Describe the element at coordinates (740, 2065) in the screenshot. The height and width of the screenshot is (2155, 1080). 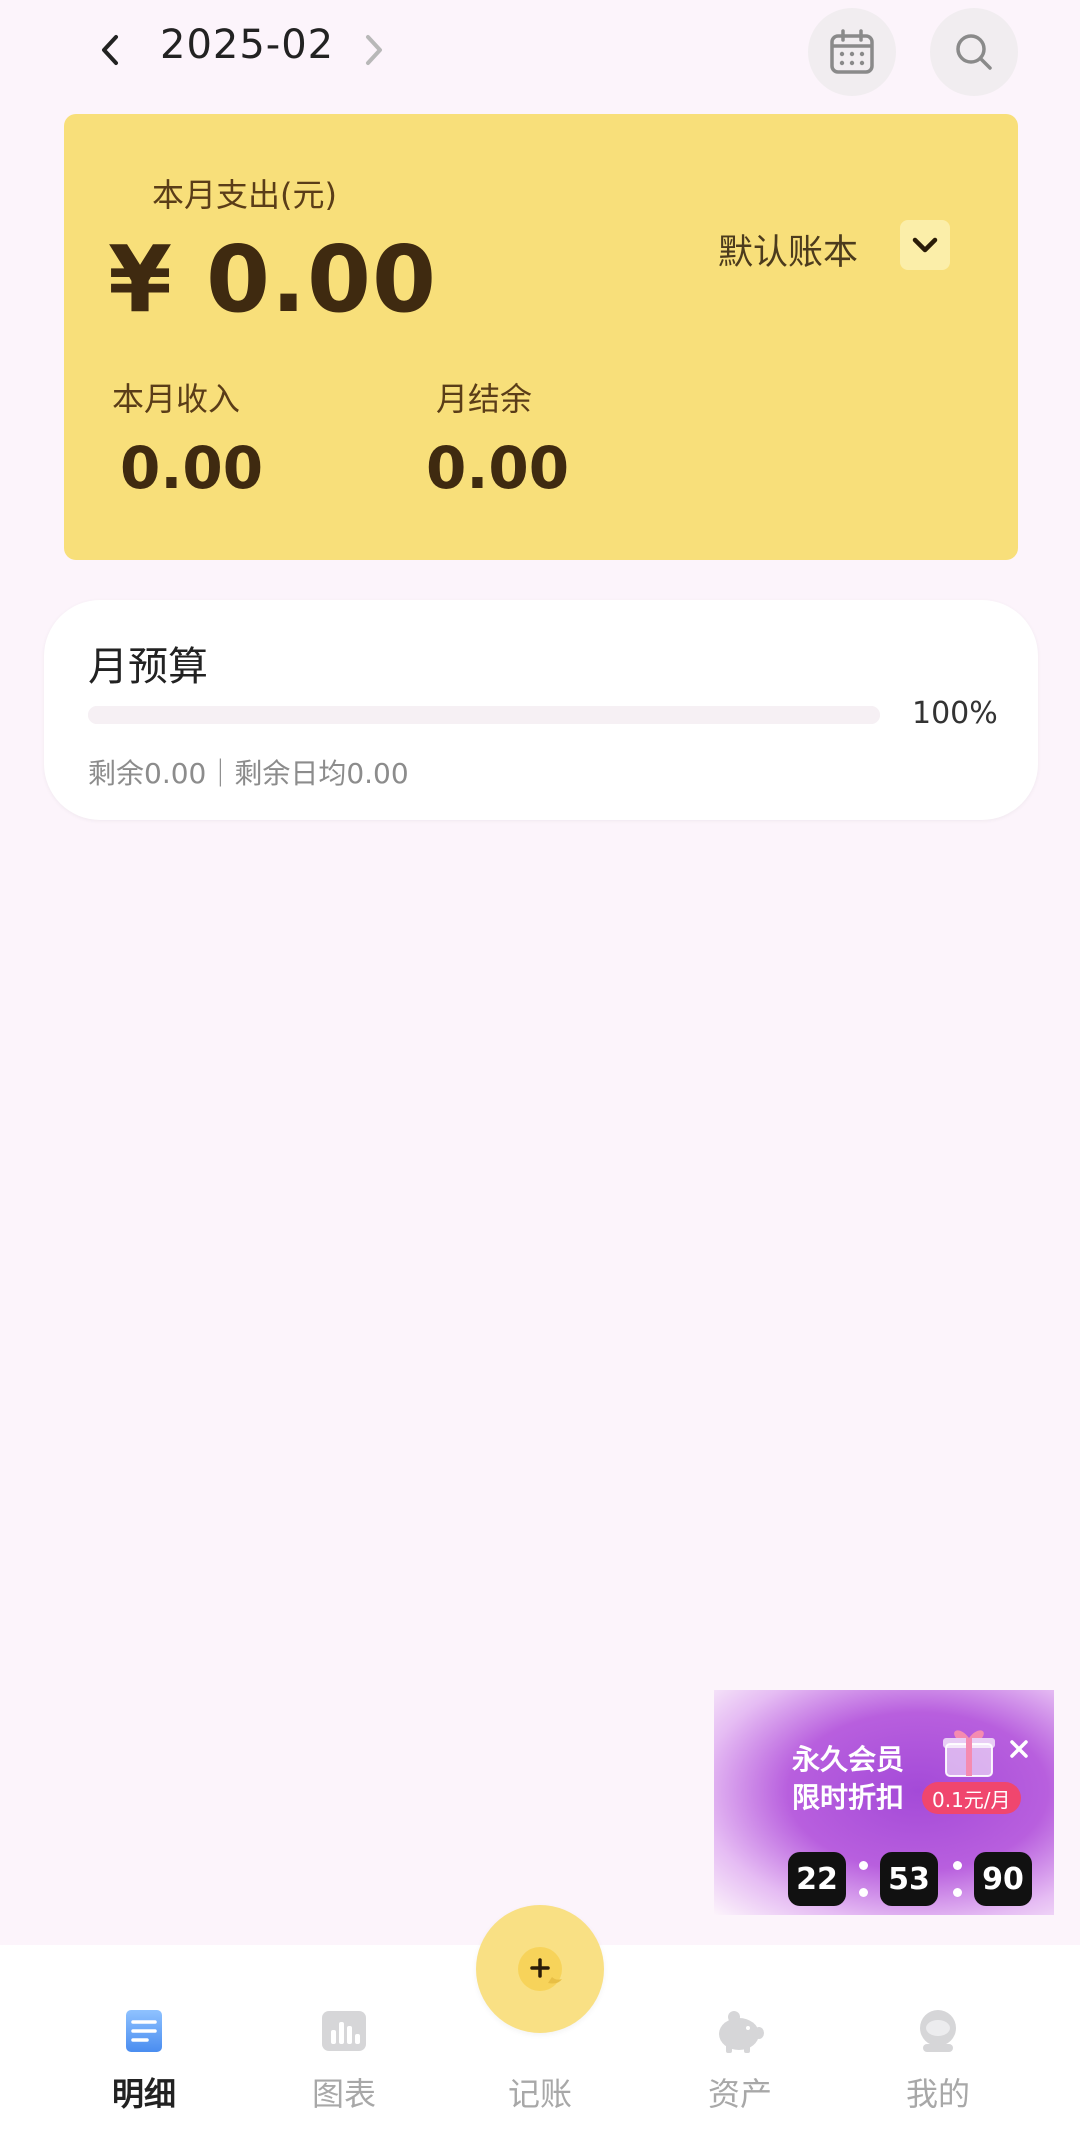
I see `nav-item-assets: 资产` at that location.